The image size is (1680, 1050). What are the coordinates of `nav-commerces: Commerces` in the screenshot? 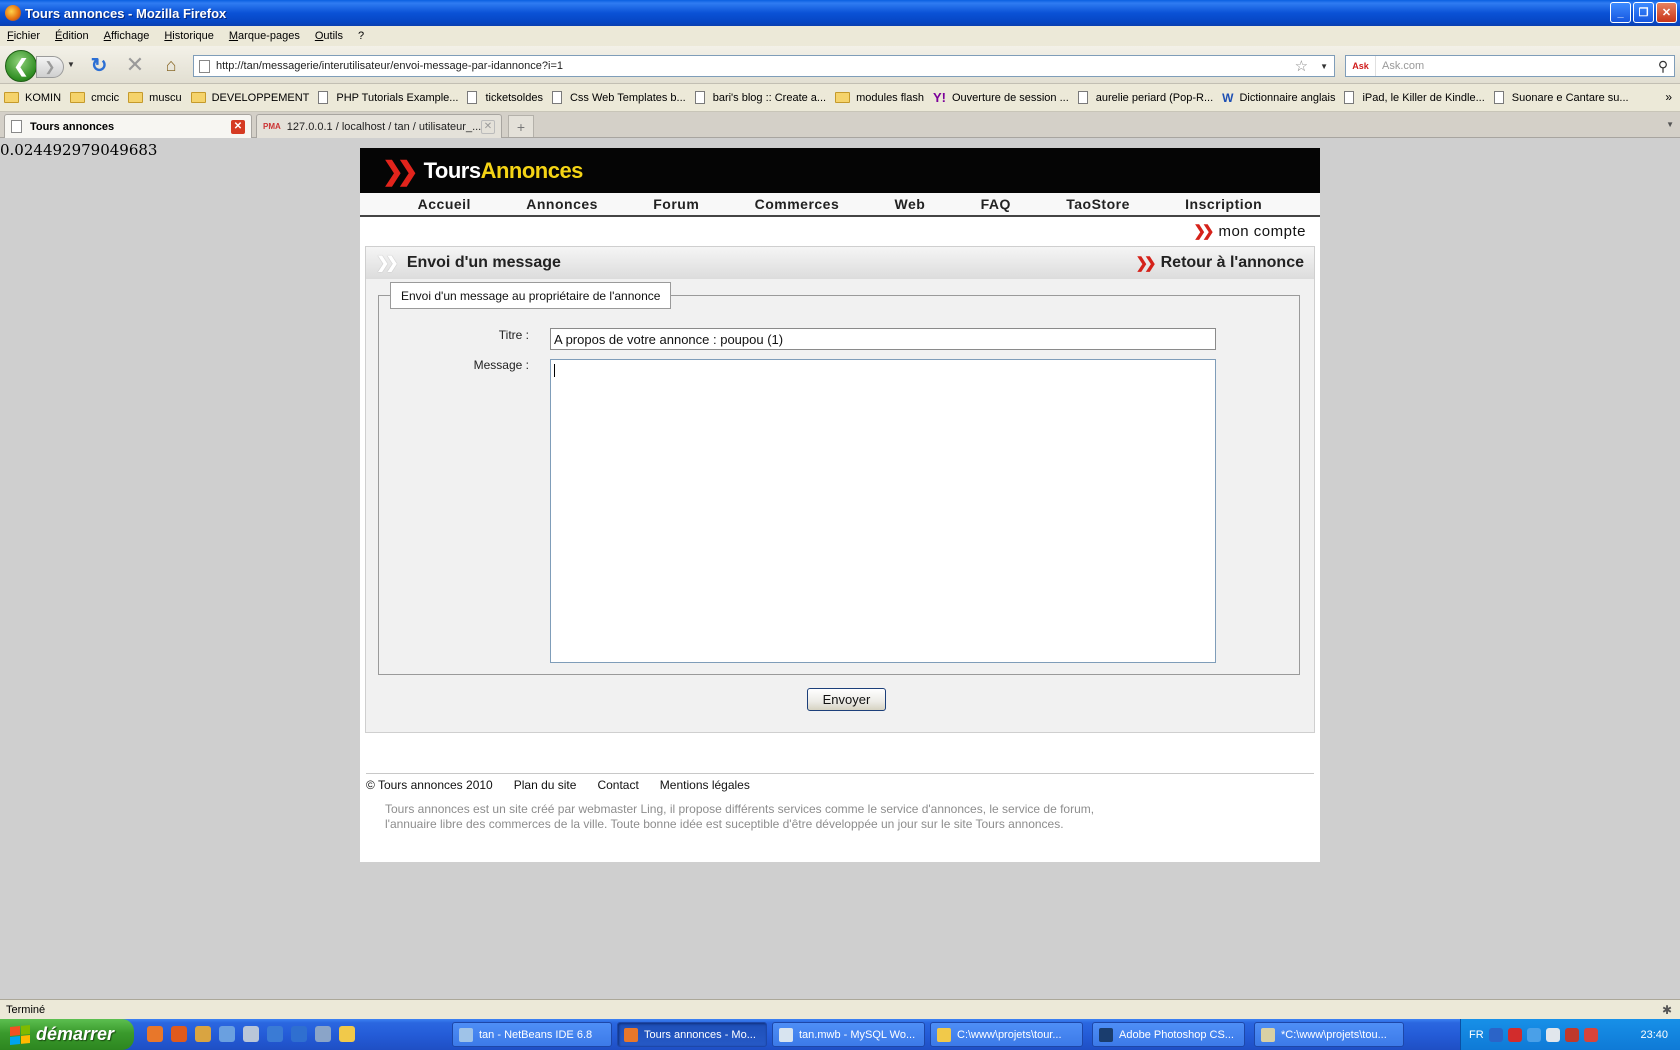 It's located at (797, 204).